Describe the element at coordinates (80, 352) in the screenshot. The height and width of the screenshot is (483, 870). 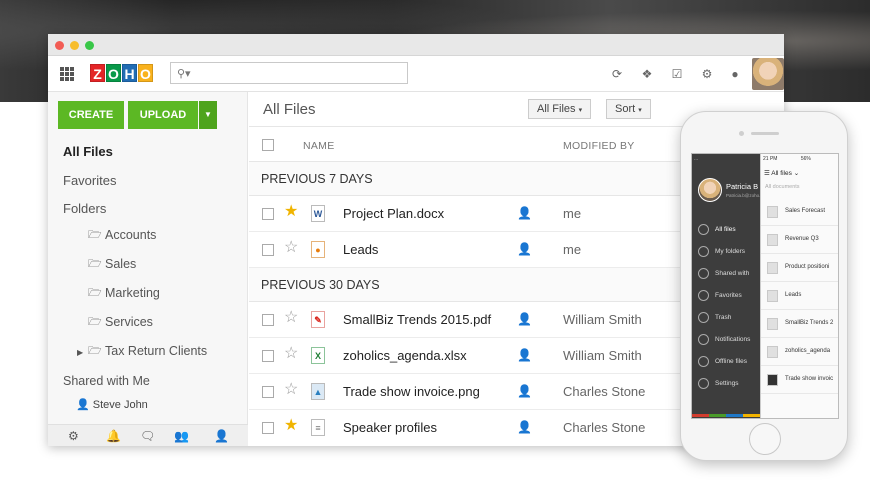
I see `expand-caret-icon: ▶` at that location.